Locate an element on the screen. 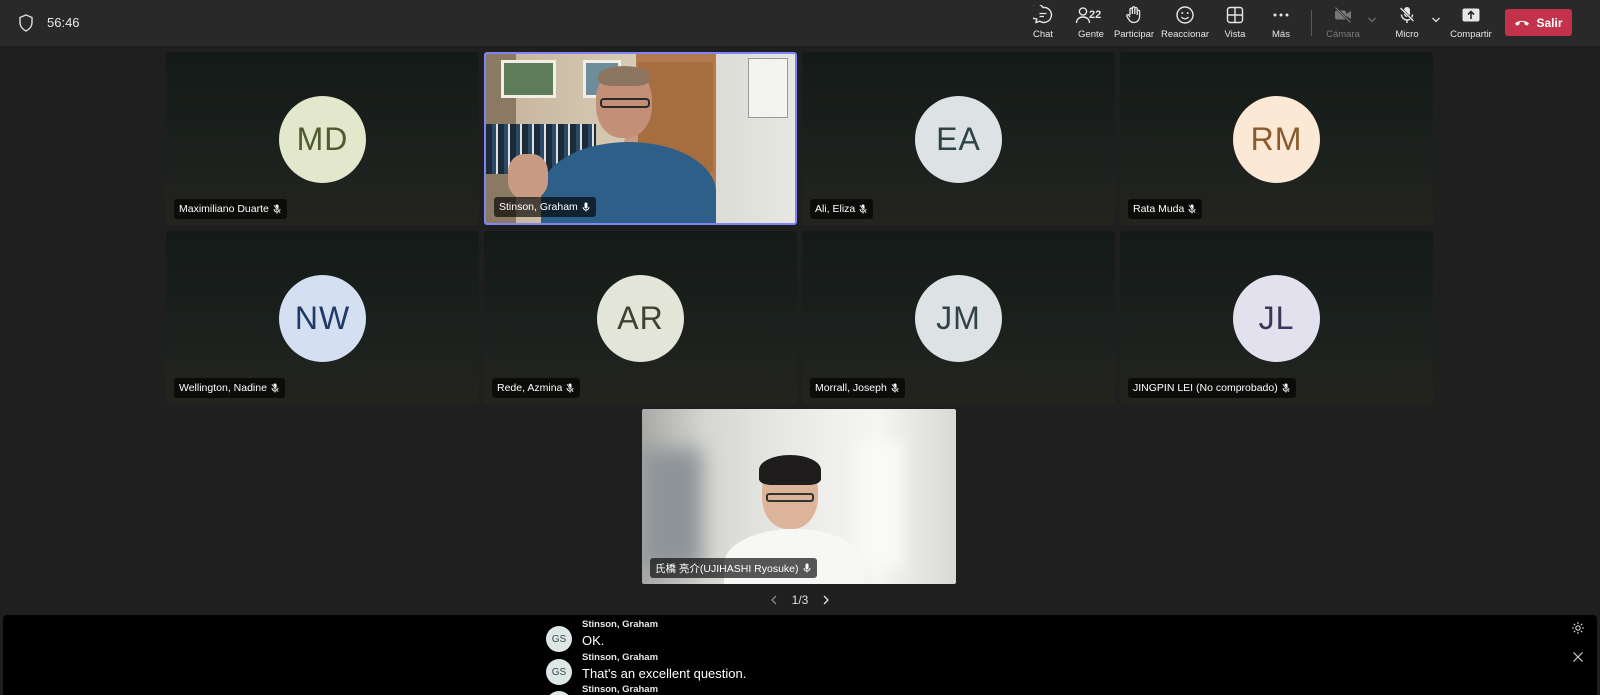  caption-entry: GS Stinson, Graham is located at coordinates (602, 689).